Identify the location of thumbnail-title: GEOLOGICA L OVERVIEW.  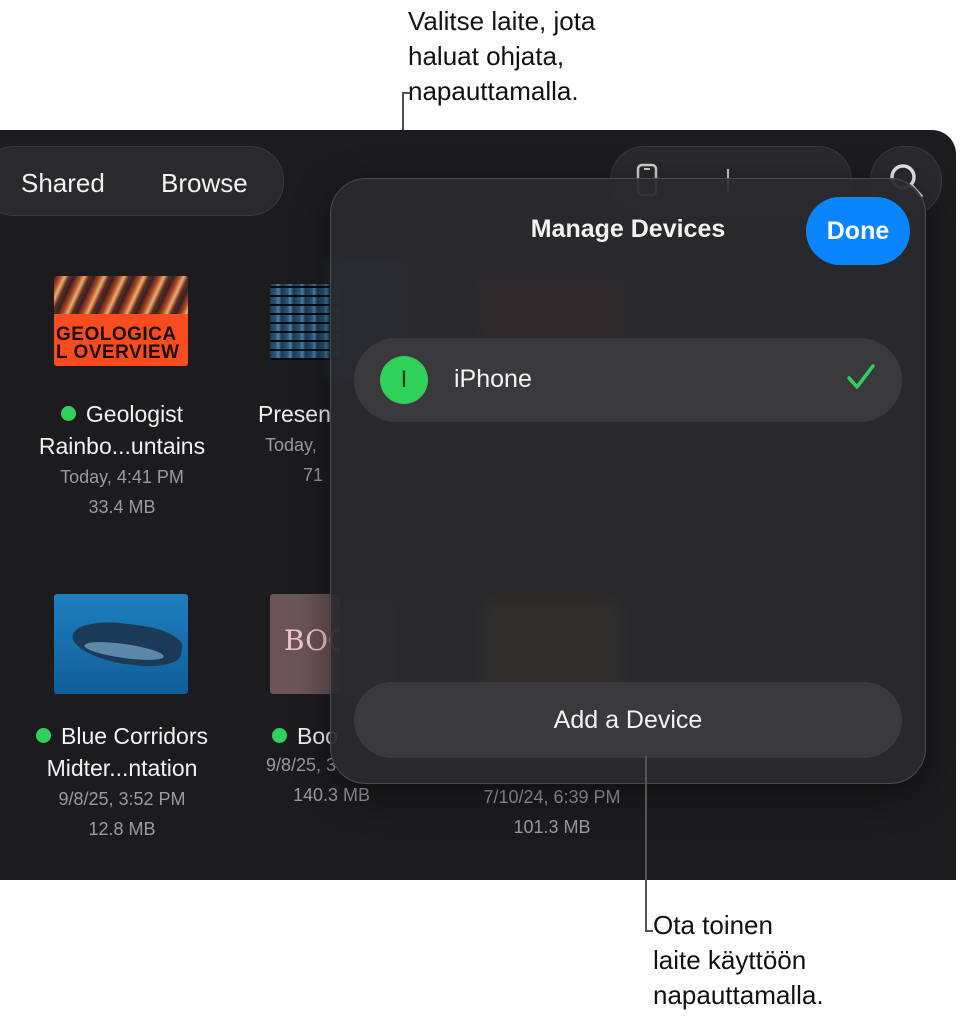
(118, 343).